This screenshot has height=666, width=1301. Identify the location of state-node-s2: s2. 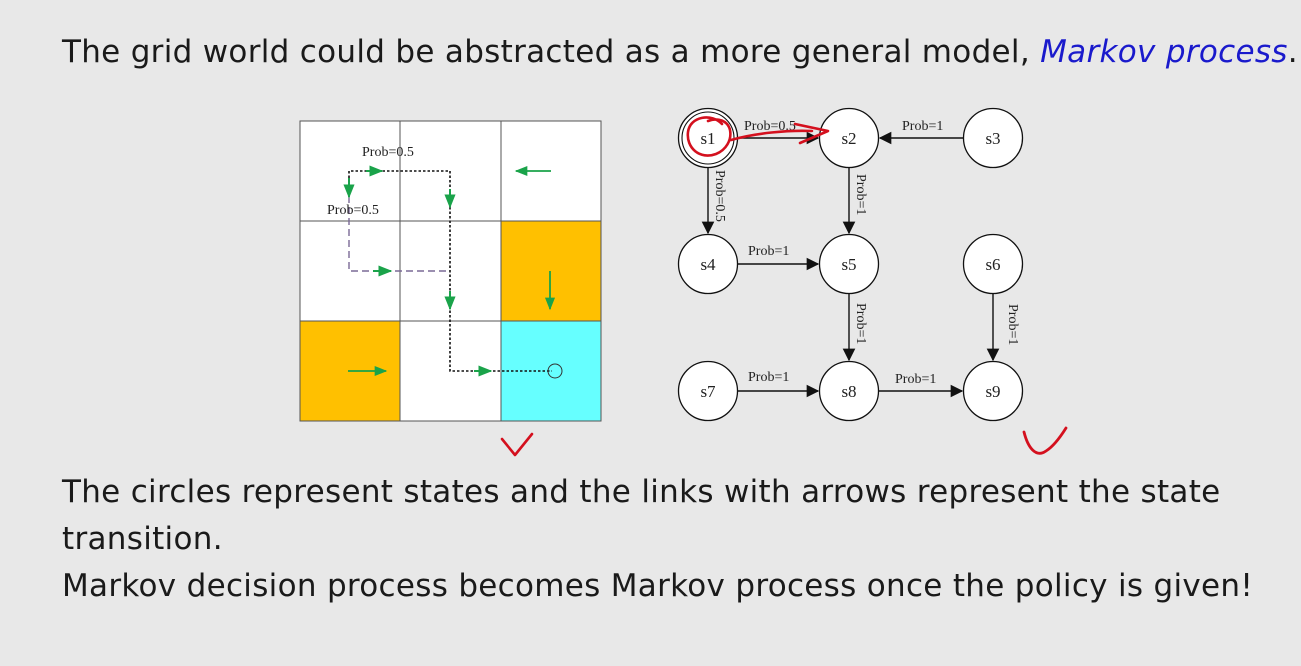
(849, 138).